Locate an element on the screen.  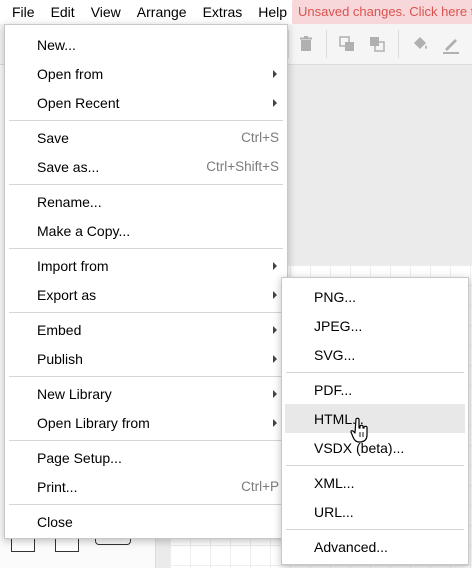
menu-item-embed: Embed is located at coordinates (146, 329).